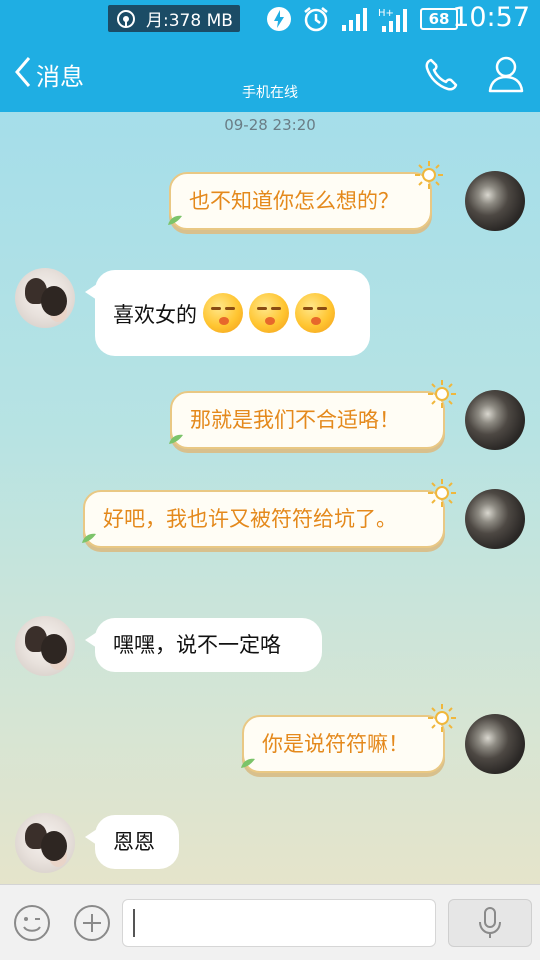 Image resolution: width=540 pixels, height=960 pixels. What do you see at coordinates (126, 19) in the screenshot?
I see `data-traffic-icon` at bounding box center [126, 19].